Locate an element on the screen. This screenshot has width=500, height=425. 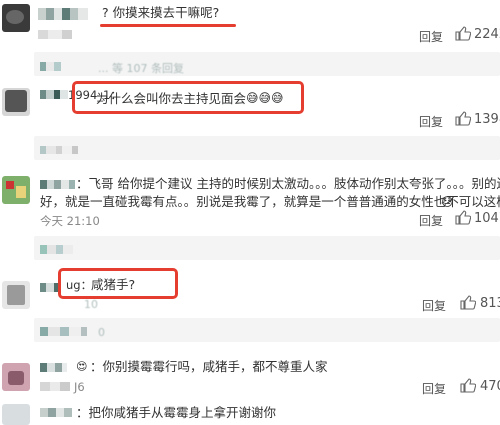
emoji-heart-eyes: 😍 is located at coordinates (82, 366).